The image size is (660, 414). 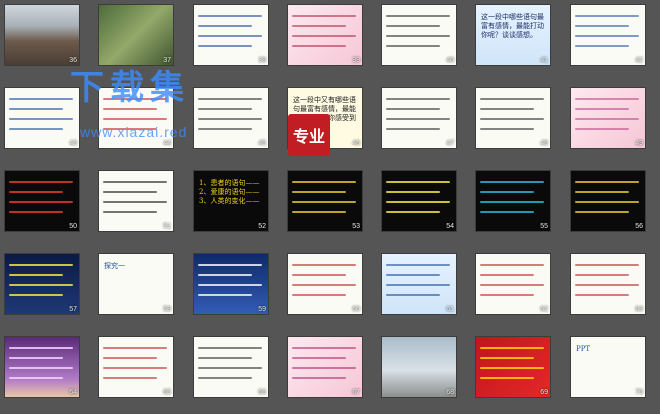 I want to click on slide-thumbnail: 55, so click(x=513, y=201).